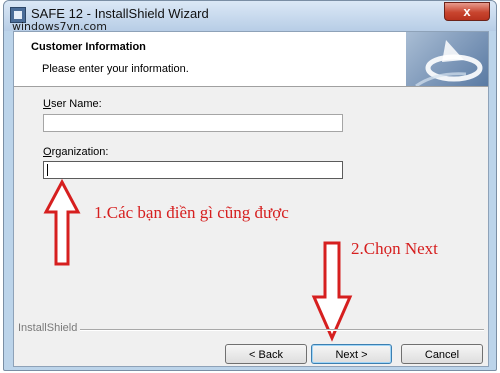 Image resolution: width=500 pixels, height=373 pixels. I want to click on instruction-note-click-next: 2.Chọn Next, so click(394, 248).